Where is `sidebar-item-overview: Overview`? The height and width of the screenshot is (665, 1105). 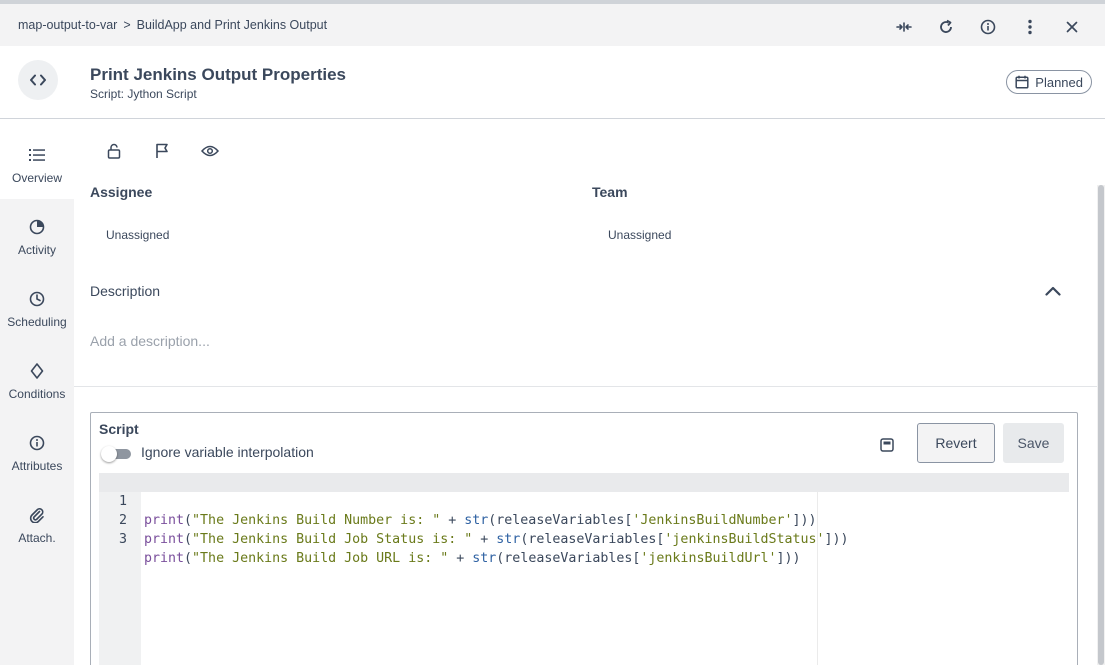 sidebar-item-overview: Overview is located at coordinates (37, 163).